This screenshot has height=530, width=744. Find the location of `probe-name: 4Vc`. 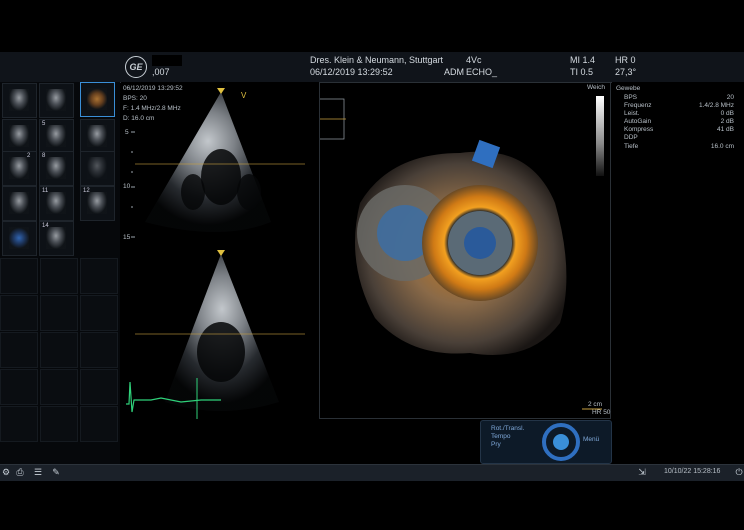

probe-name: 4Vc is located at coordinates (474, 60).